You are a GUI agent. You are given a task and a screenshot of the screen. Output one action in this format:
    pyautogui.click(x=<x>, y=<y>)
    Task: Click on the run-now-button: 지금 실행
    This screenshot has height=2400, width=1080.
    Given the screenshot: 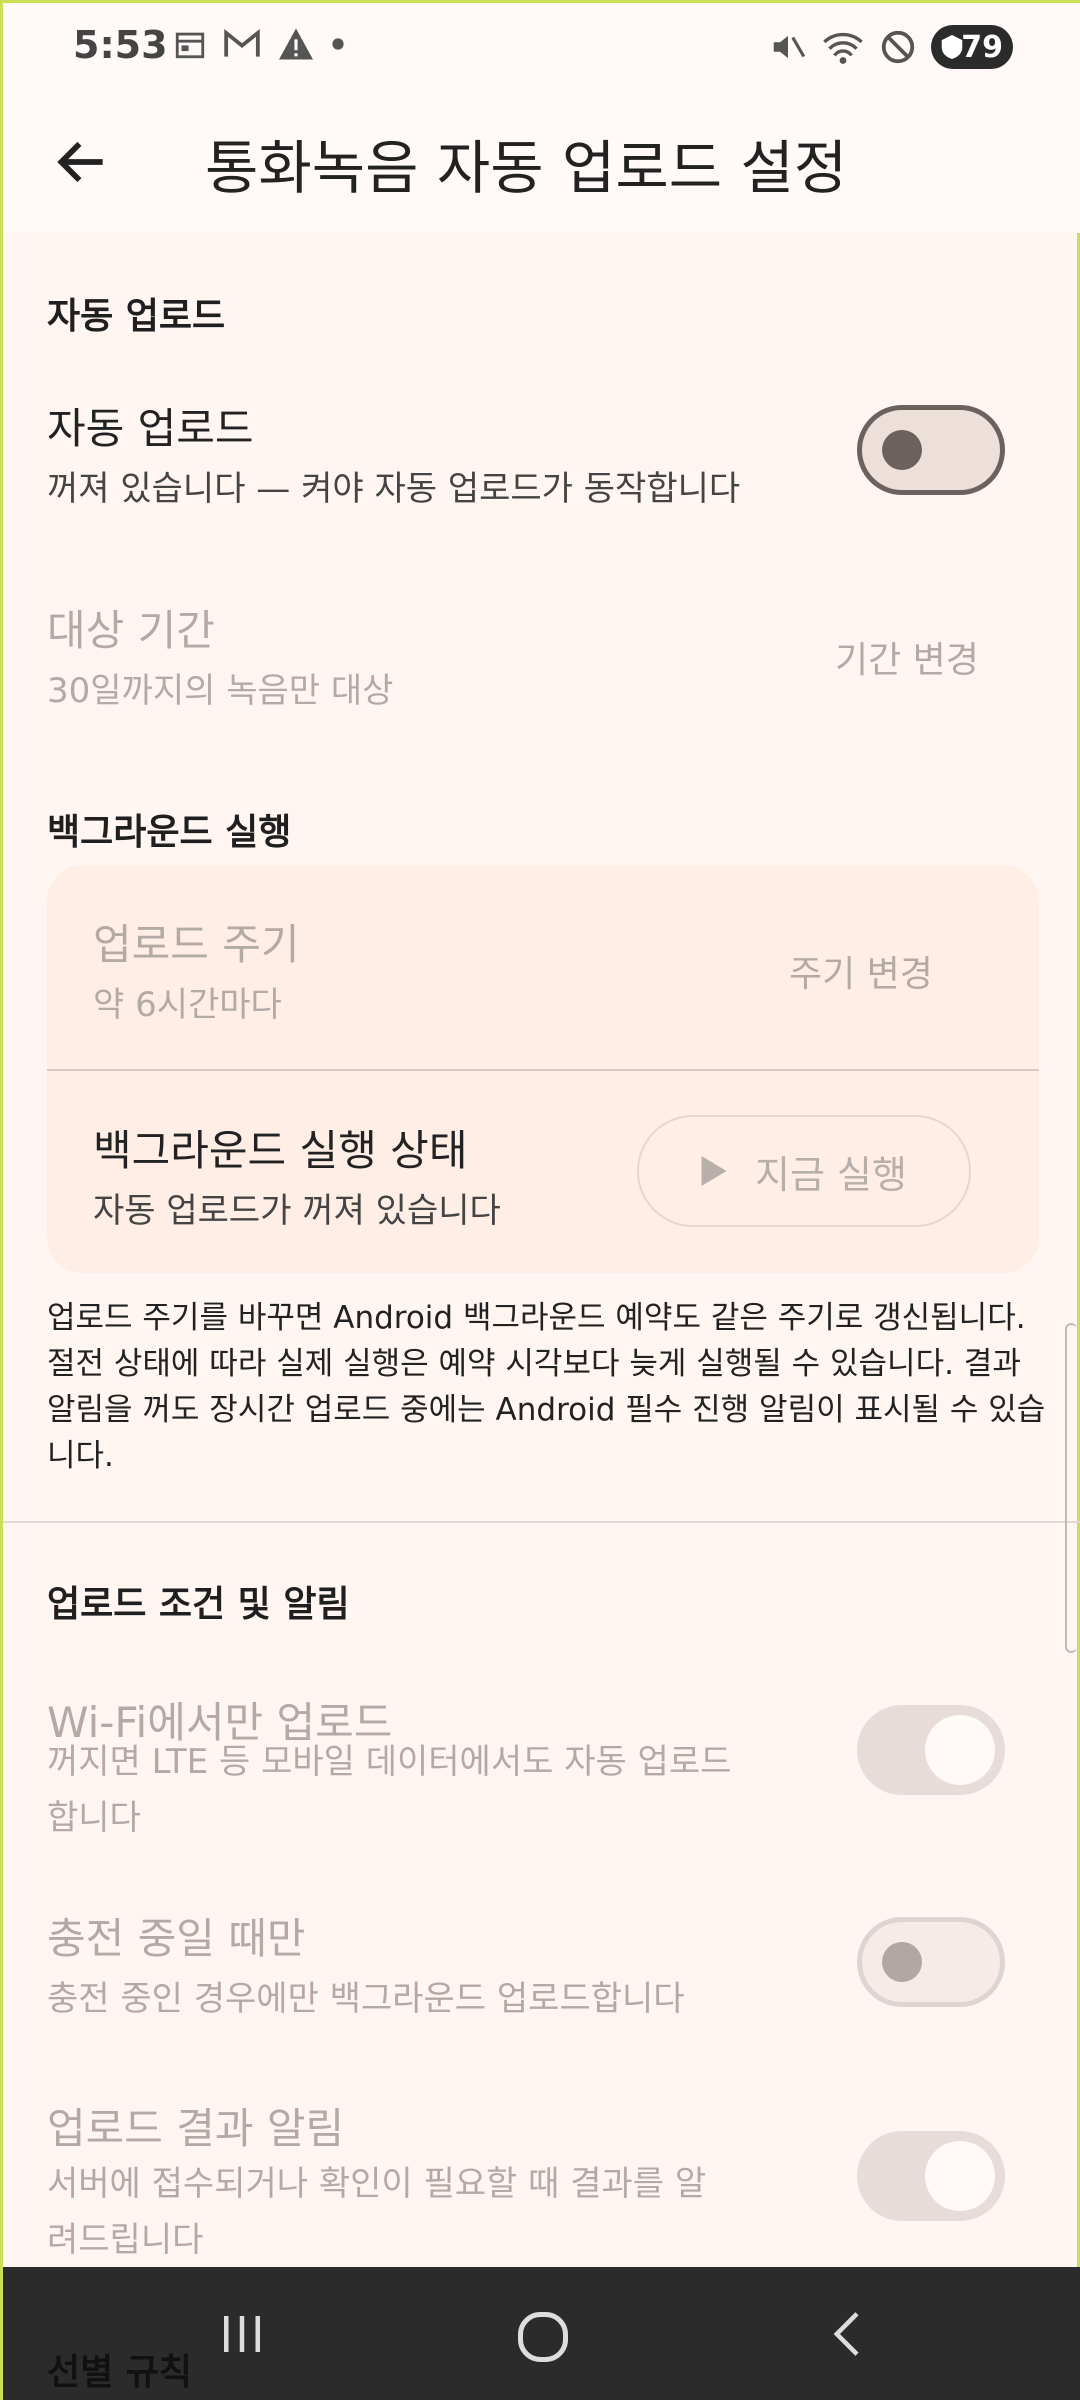 What is the action you would take?
    pyautogui.click(x=804, y=1171)
    